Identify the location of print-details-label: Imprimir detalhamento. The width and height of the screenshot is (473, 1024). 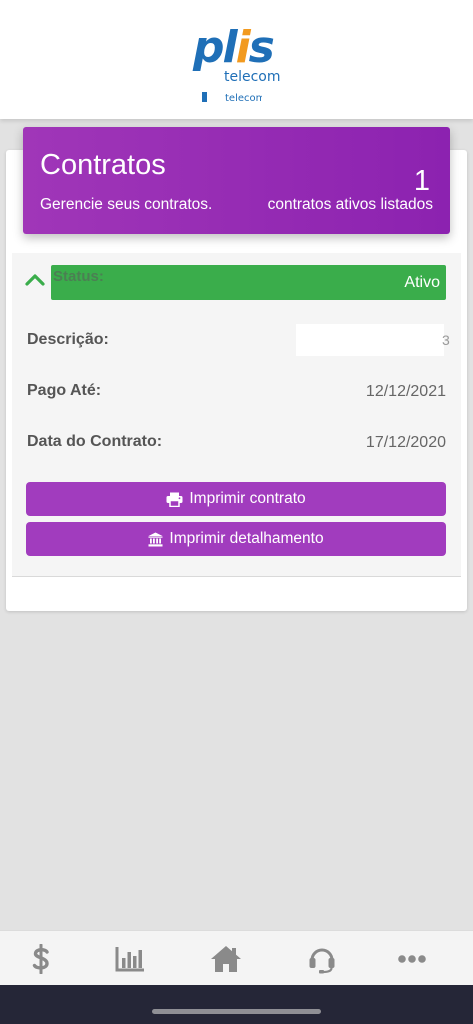
(246, 538).